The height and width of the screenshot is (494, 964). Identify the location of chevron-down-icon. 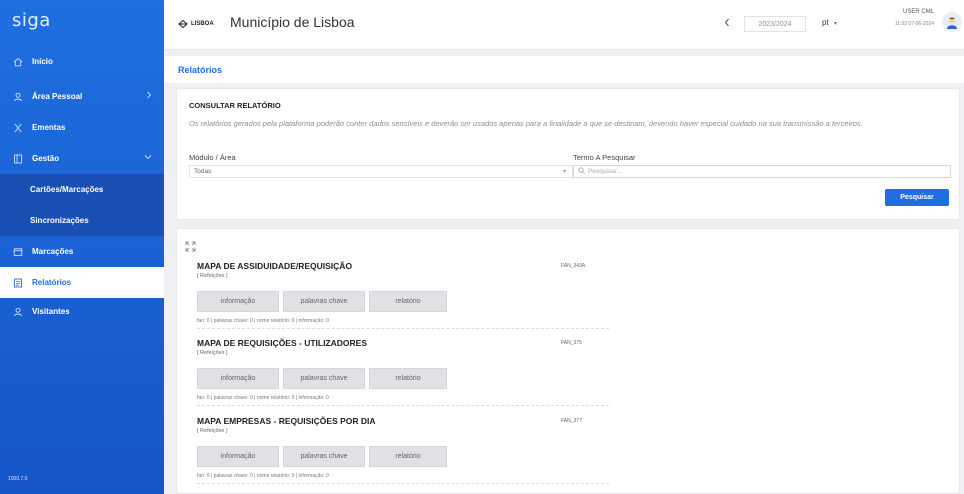
(148, 157).